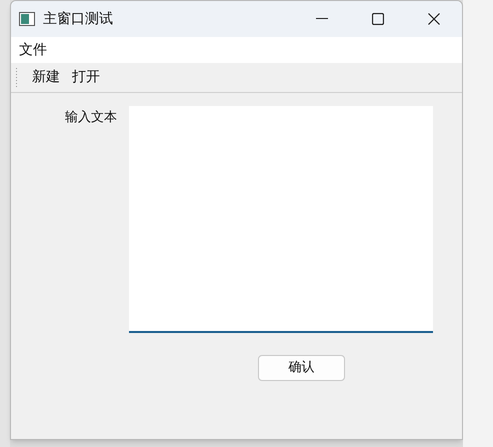 This screenshot has width=493, height=447. I want to click on maximize-icon, so click(378, 19).